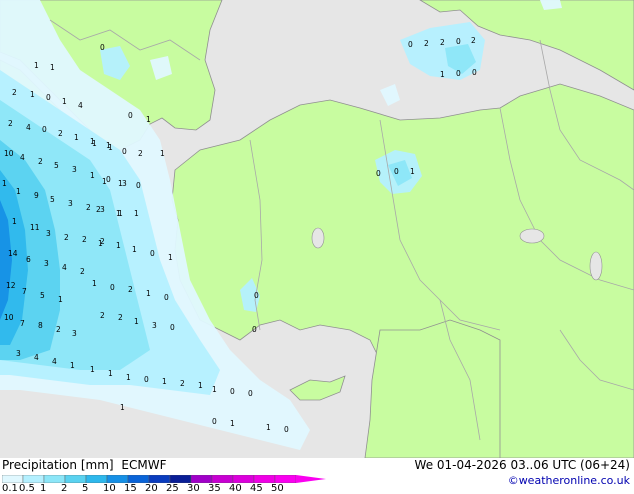 This screenshot has height=494, width=634. Describe the element at coordinates (151, 488) in the screenshot. I see `legend-level-label: 20` at that location.